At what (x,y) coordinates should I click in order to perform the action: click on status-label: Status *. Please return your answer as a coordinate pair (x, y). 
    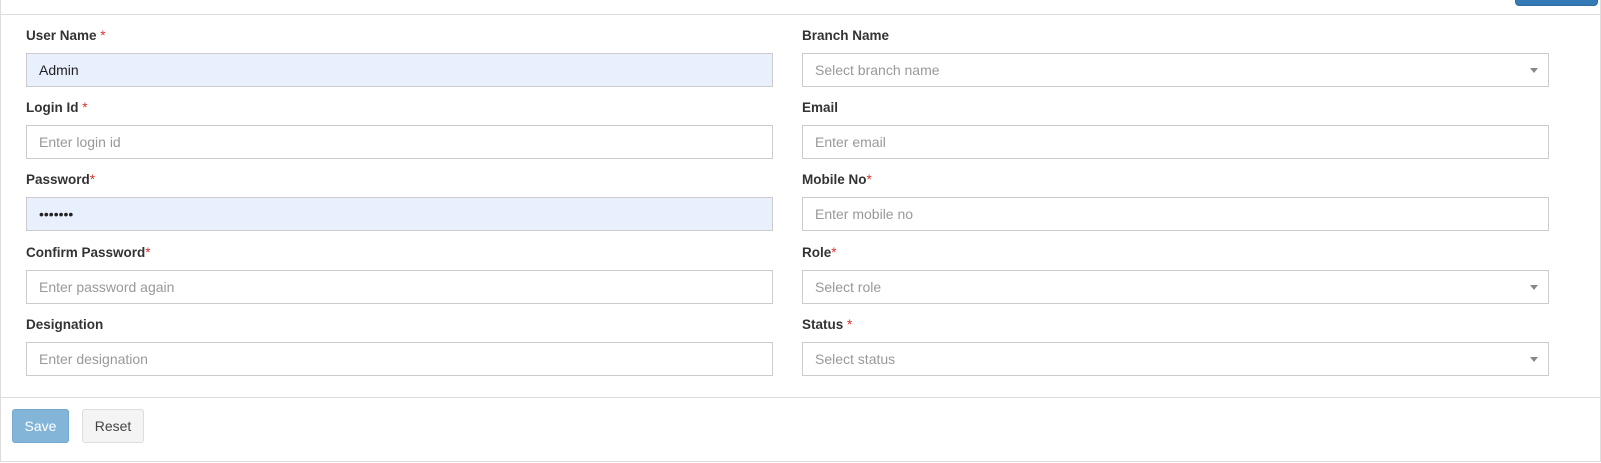
    Looking at the image, I should click on (827, 324).